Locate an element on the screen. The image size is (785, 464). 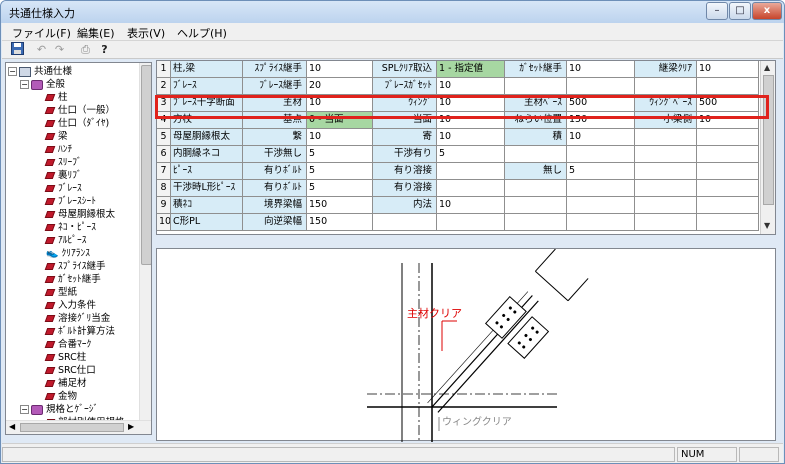
tree-item: ﾊﾝﾁ is located at coordinates (58, 149).